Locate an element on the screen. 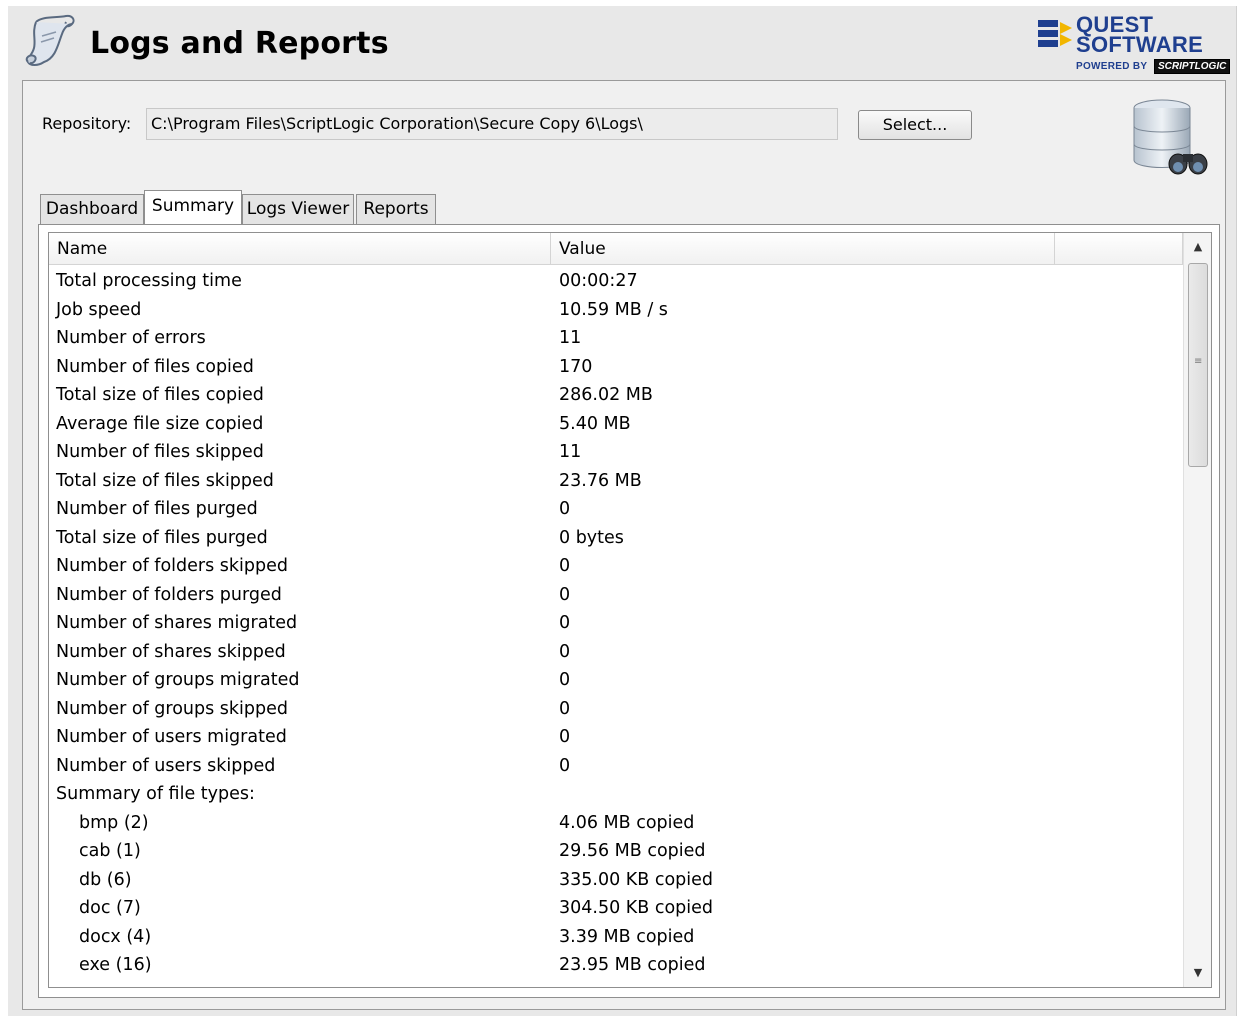 The image size is (1244, 1022). column-header-empty is located at coordinates (1119, 249).